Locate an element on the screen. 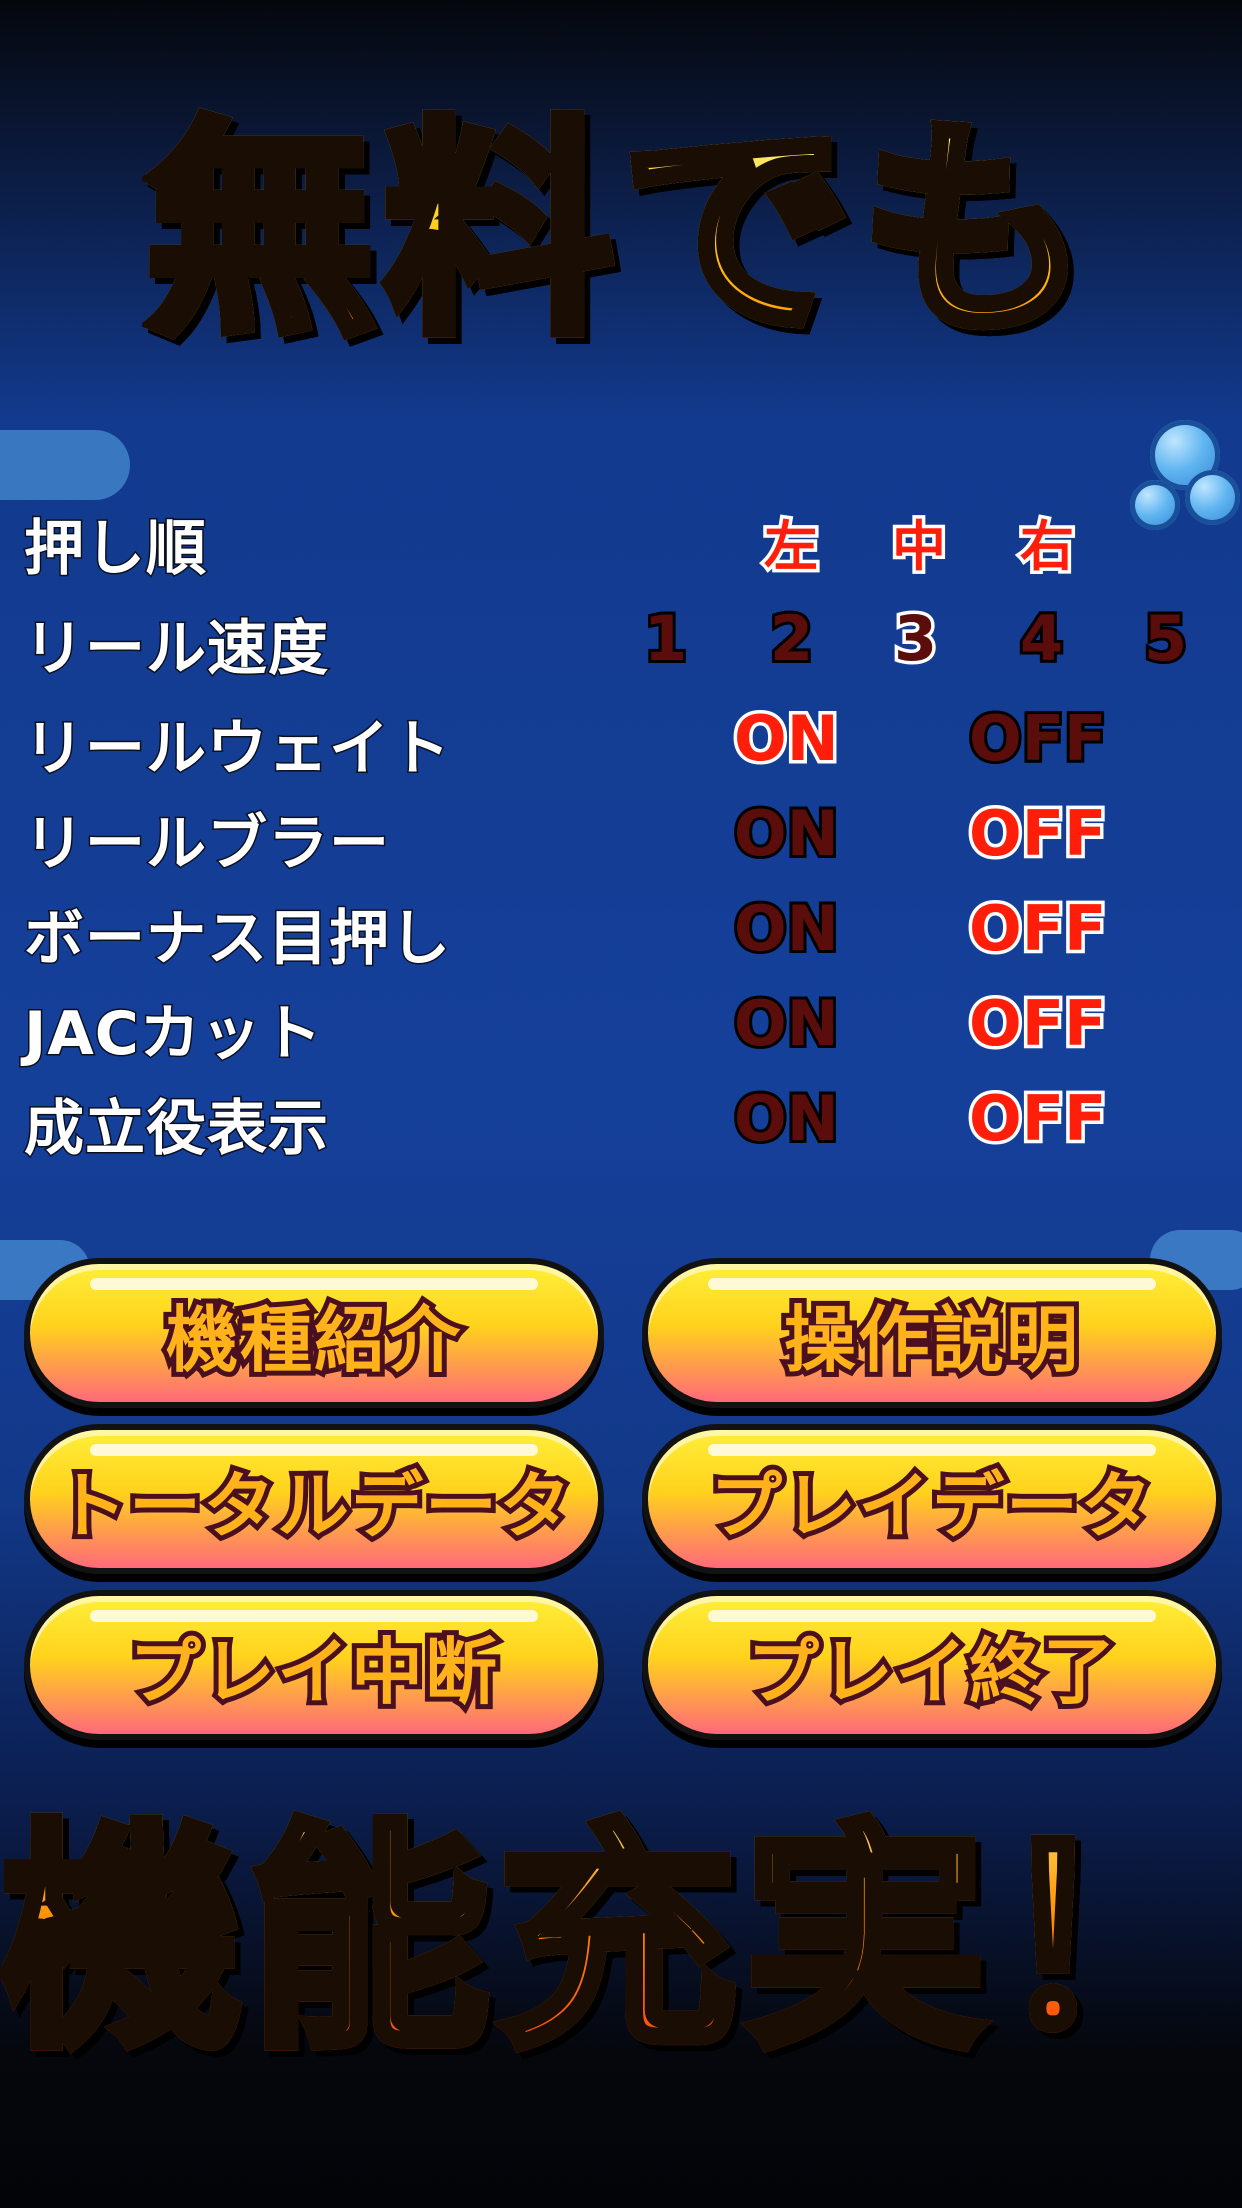 This screenshot has height=2208, width=1242. show-role-on-toggle: ON is located at coordinates (786, 1118).